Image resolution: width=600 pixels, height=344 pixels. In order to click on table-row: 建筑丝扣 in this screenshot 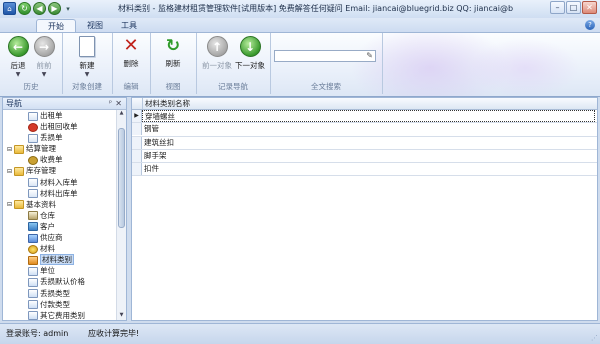, I will do `click(364, 143)`.